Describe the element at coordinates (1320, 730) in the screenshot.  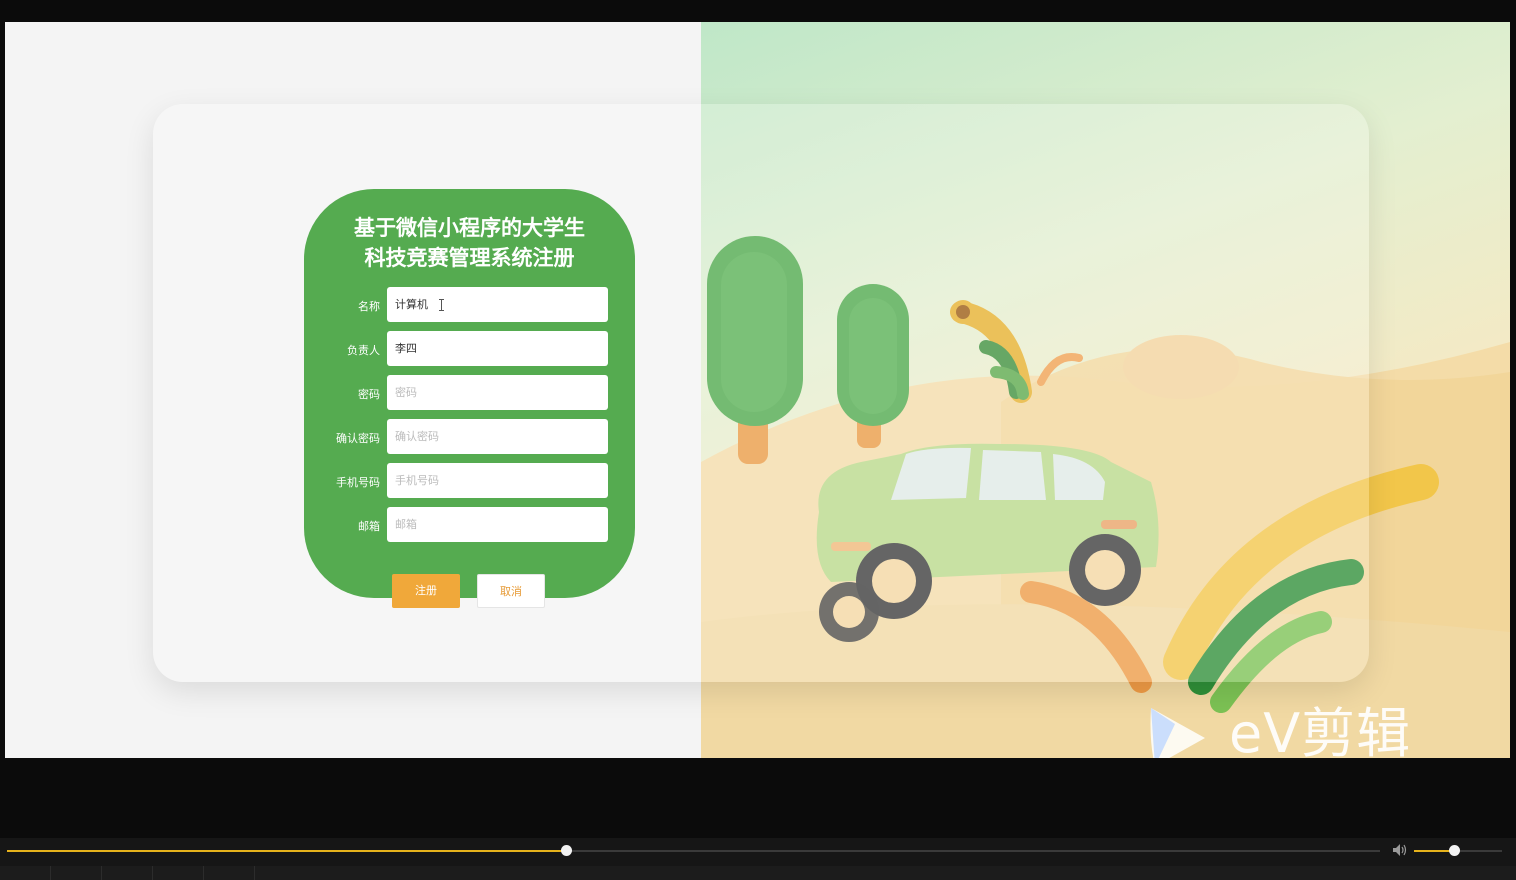
I see `watermark-text: eV剪辑` at that location.